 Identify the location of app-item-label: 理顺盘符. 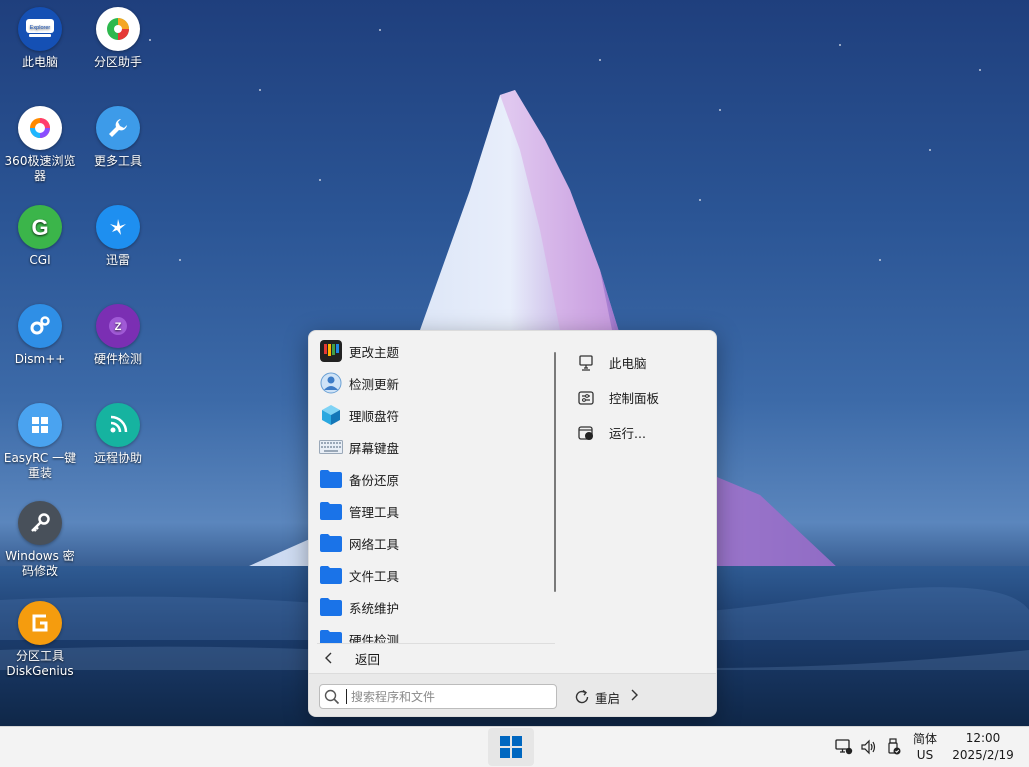
(374, 416).